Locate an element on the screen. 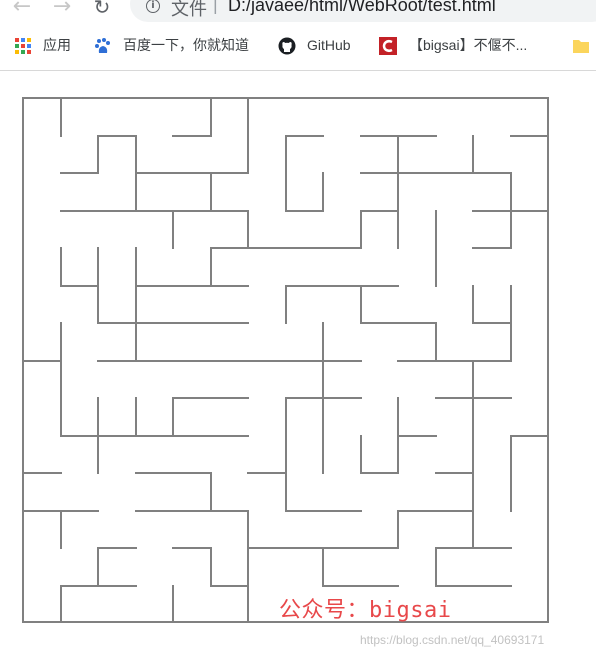 The height and width of the screenshot is (660, 596). watermark-url: https://blog.csdn.net/qq_40693171 is located at coordinates (452, 640).